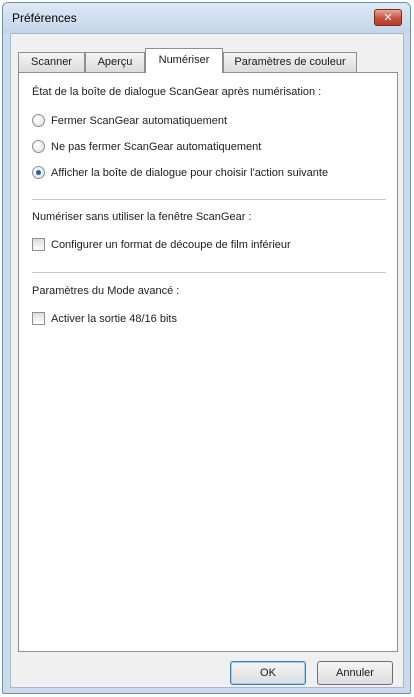 This screenshot has height=697, width=414. I want to click on ok-button: OK, so click(268, 673).